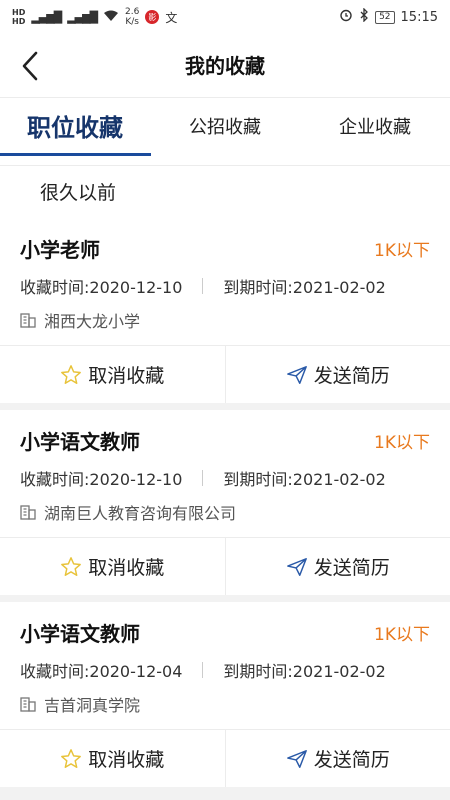 The width and height of the screenshot is (450, 800). What do you see at coordinates (171, 17) in the screenshot?
I see `text-notification-icon: 文` at bounding box center [171, 17].